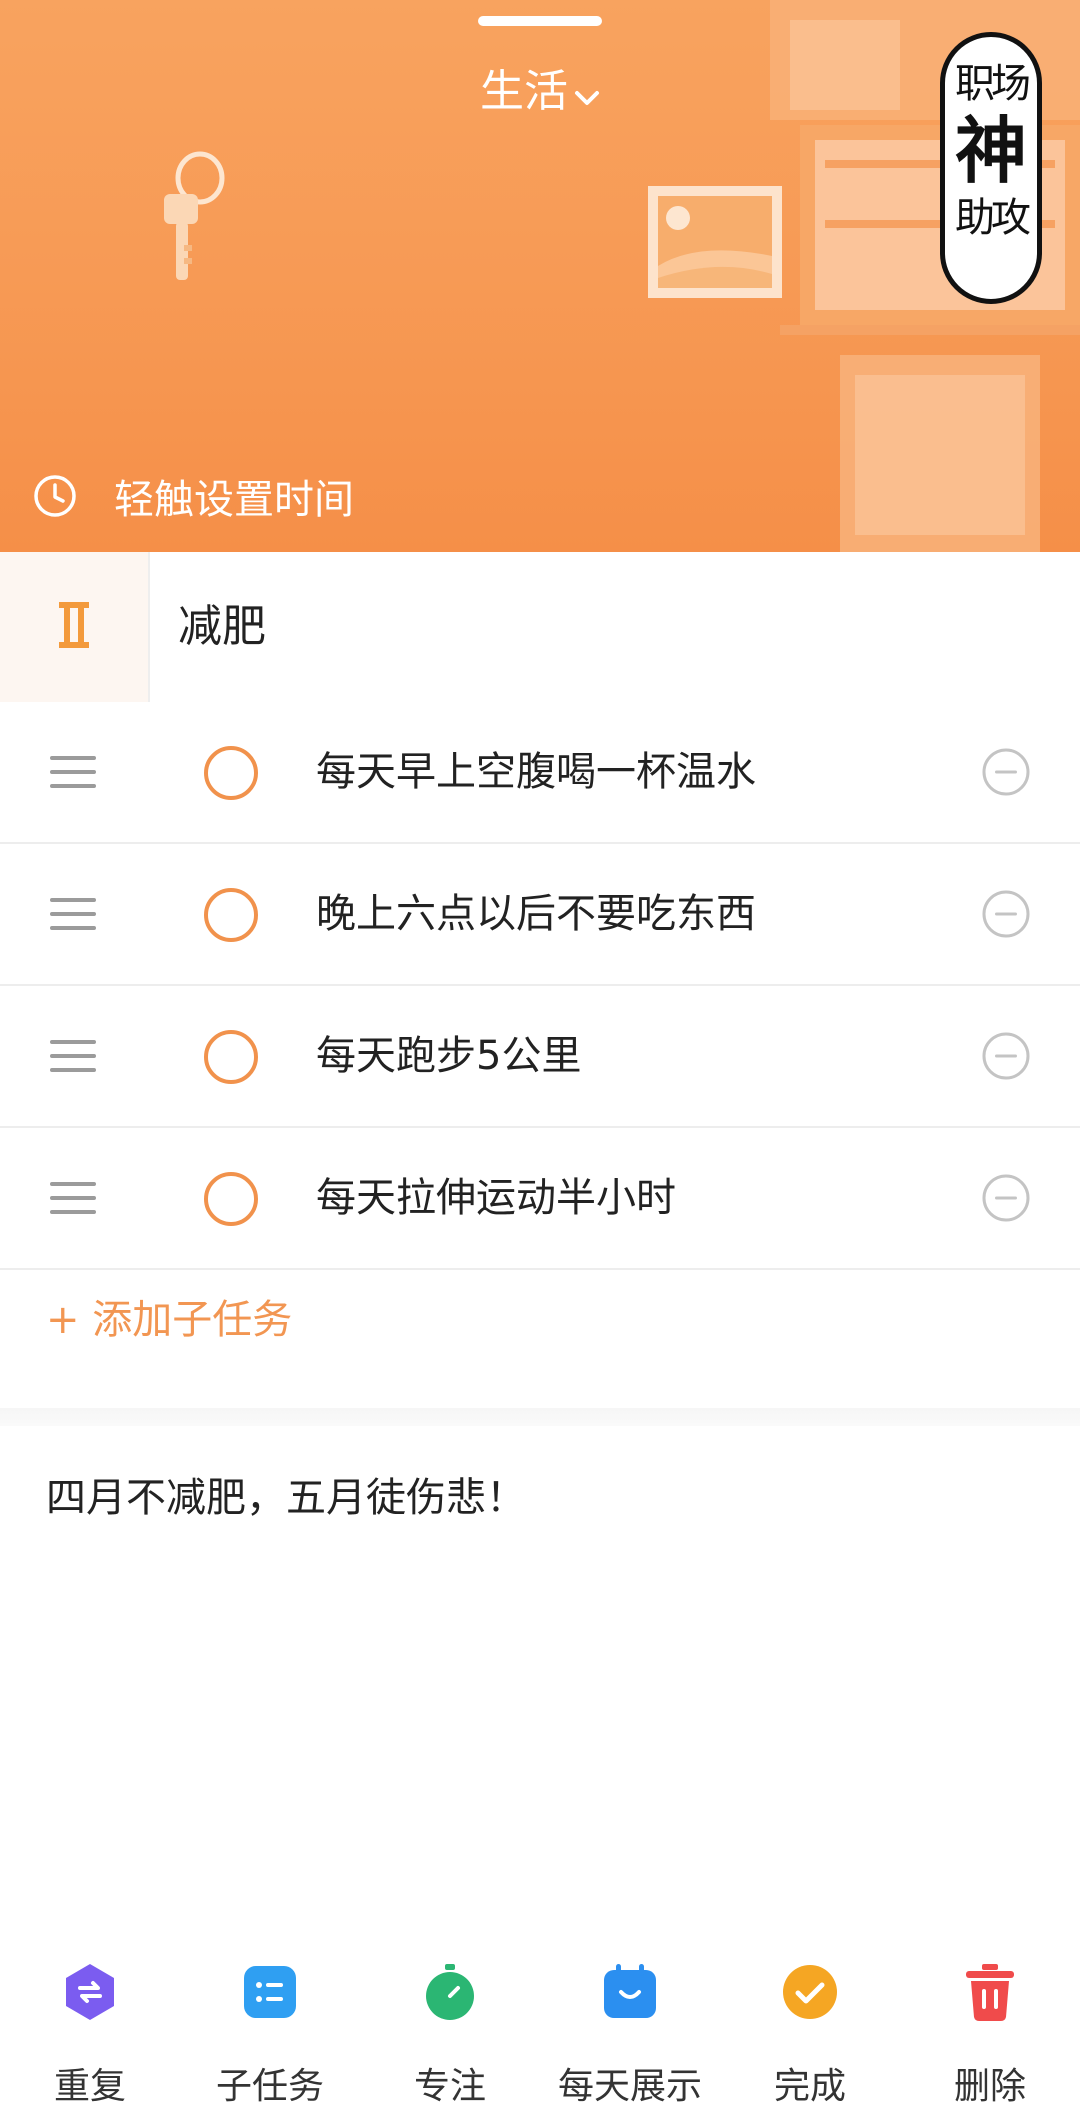  I want to click on bottom-toolbar: 重复 子任务 专注 每天展示 完成 删除, so click(540, 2032).